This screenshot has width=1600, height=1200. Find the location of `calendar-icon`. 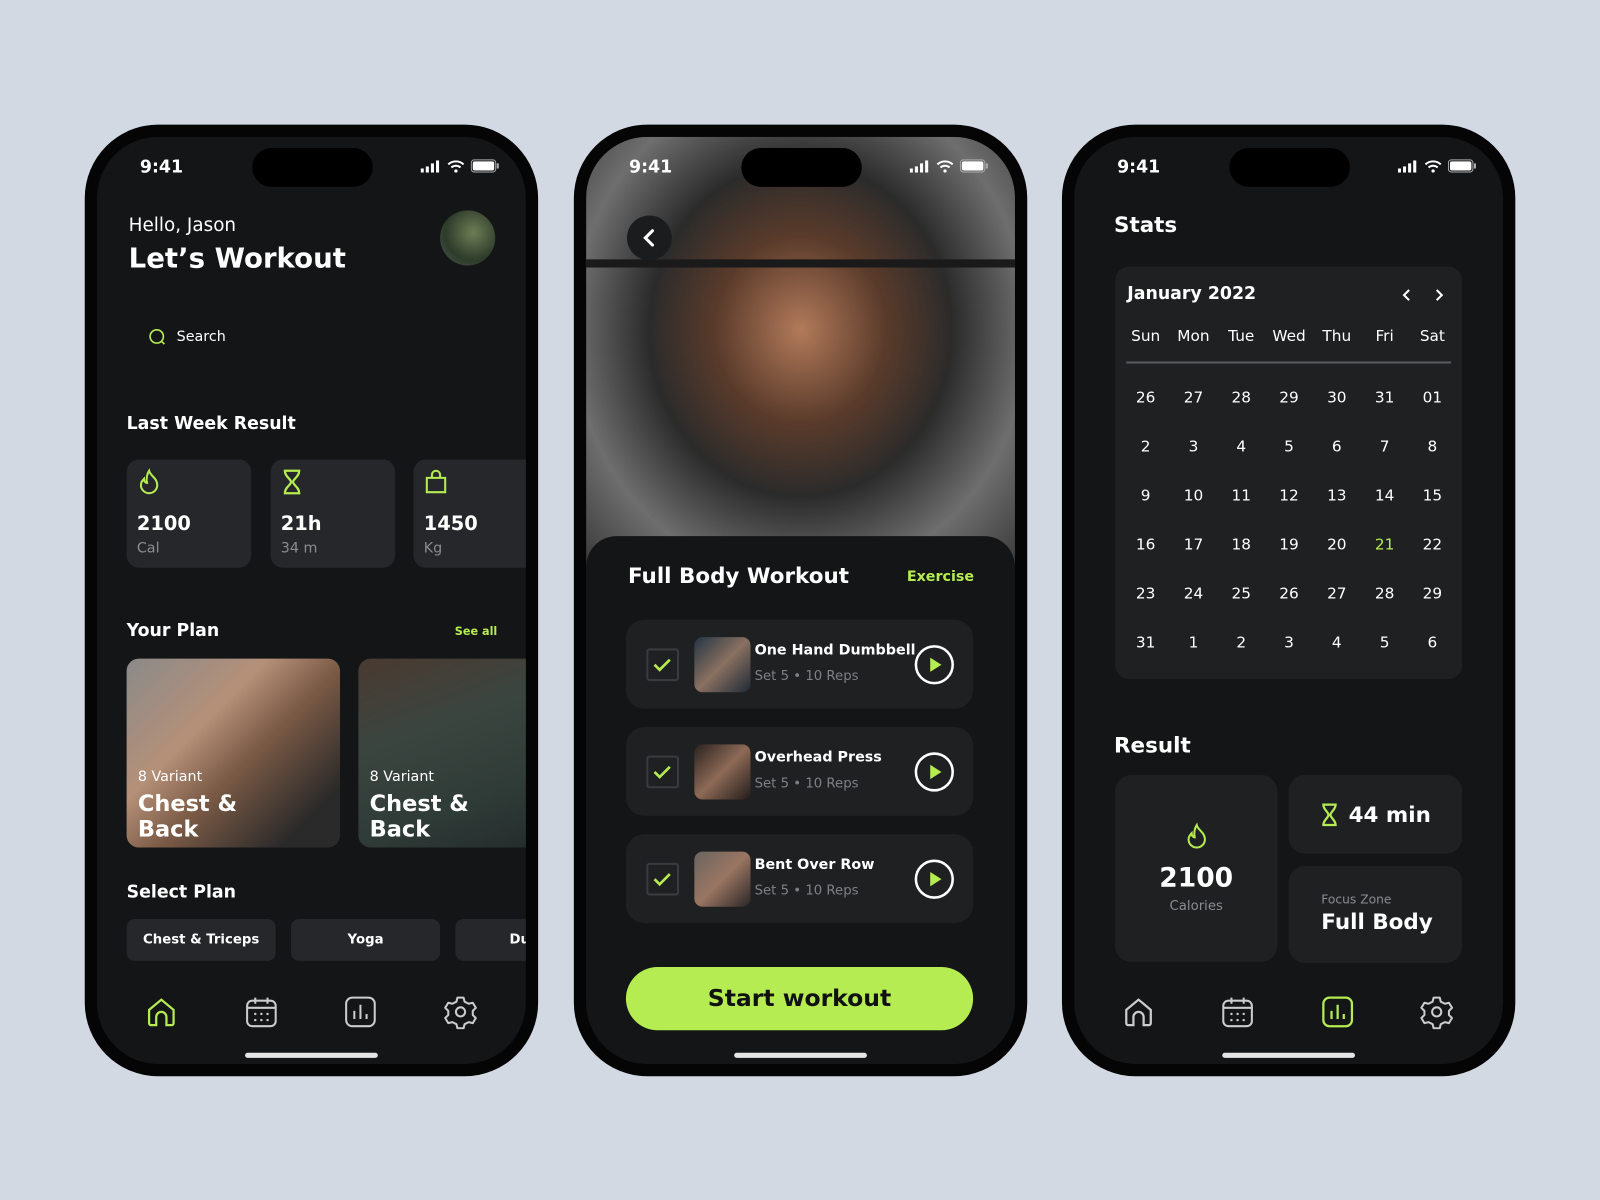

calendar-icon is located at coordinates (261, 1012).